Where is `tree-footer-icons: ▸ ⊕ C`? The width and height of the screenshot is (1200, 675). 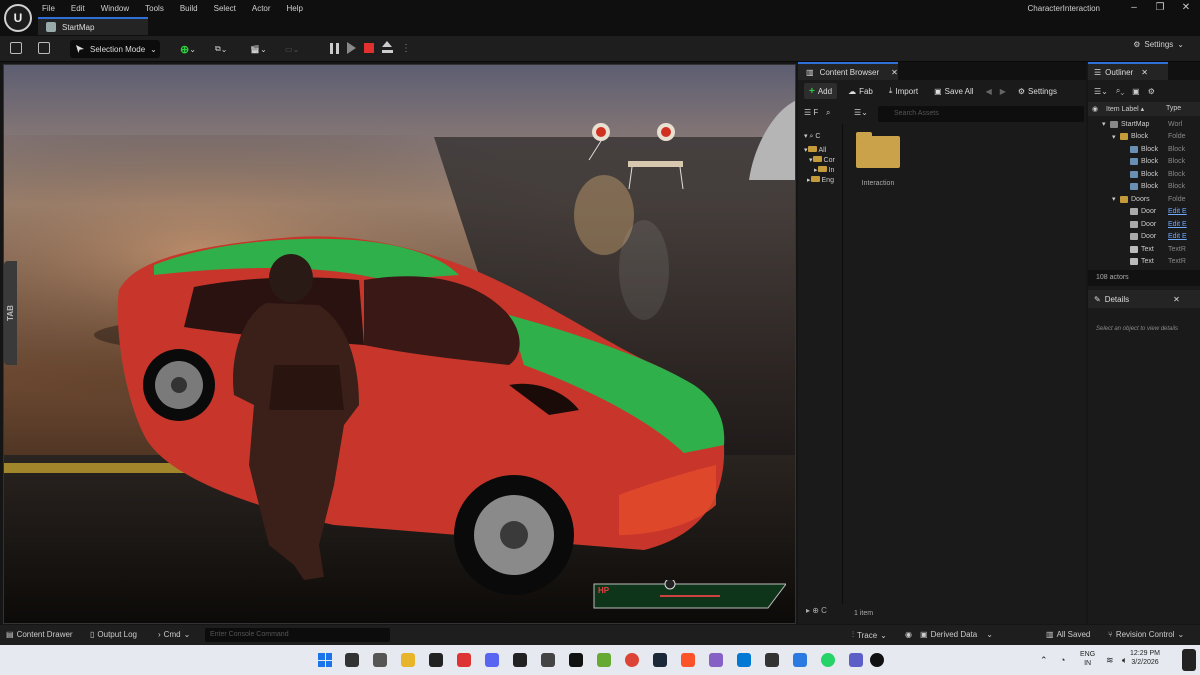
tree-footer-icons: ▸ ⊕ C is located at coordinates (816, 610).